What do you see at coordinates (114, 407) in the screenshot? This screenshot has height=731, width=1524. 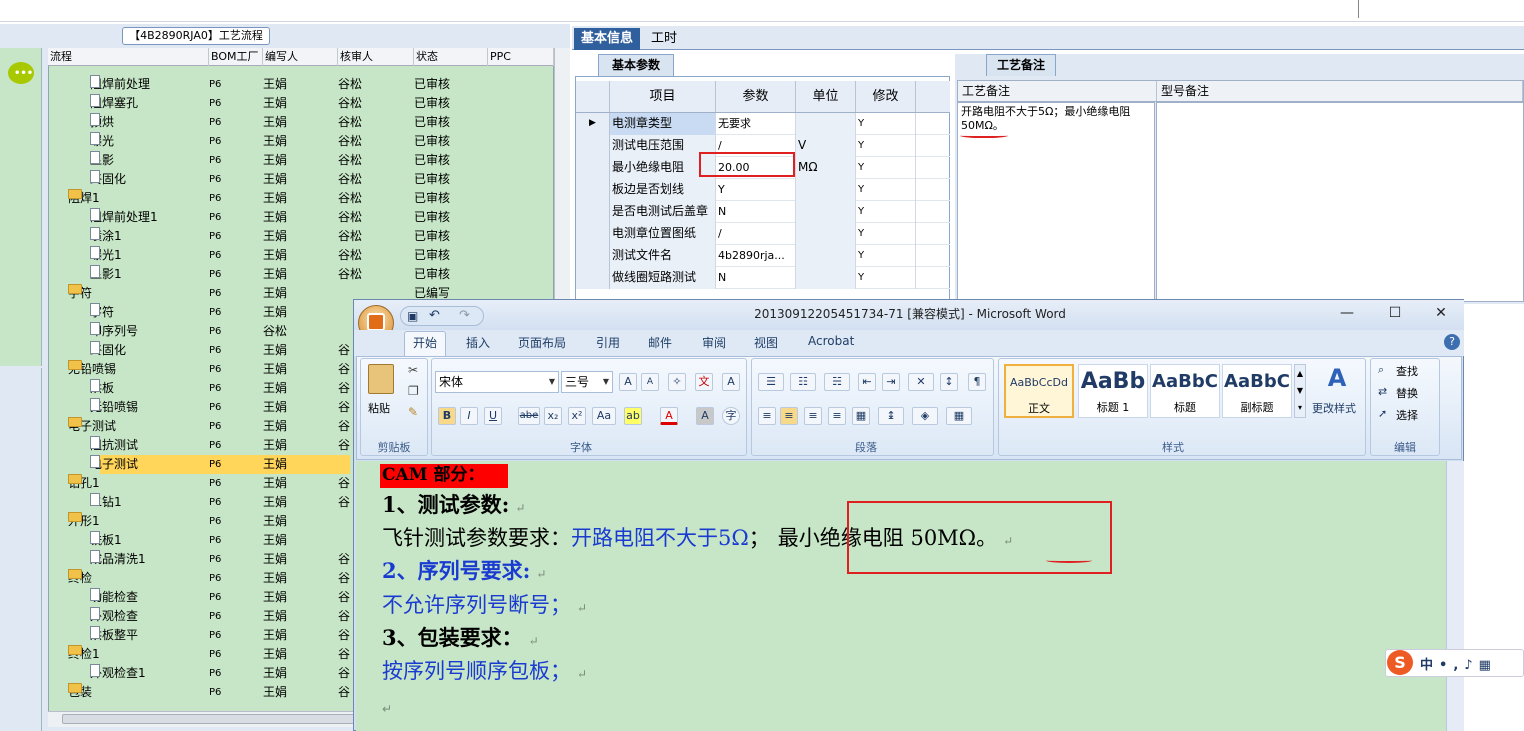 I see `tree-node: 无铅喷锡` at bounding box center [114, 407].